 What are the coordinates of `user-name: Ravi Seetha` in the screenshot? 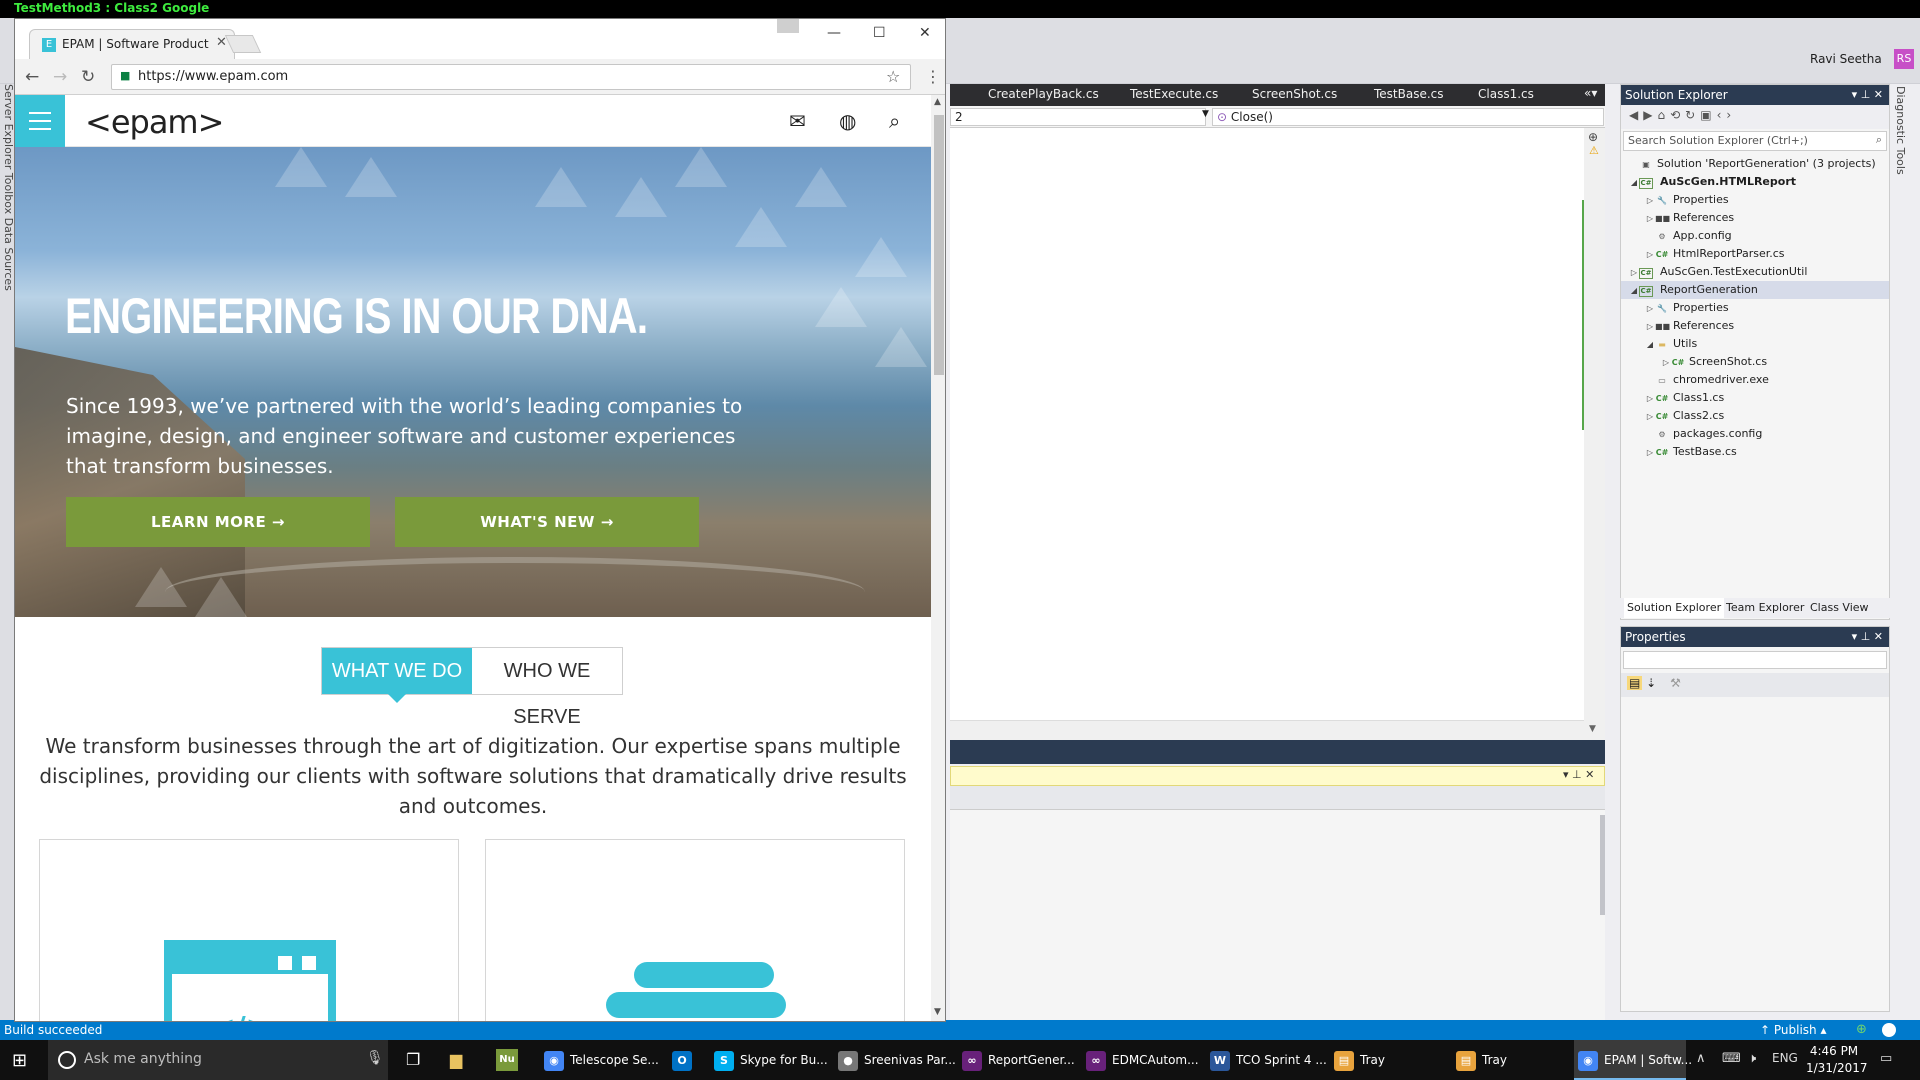 It's located at (1846, 59).